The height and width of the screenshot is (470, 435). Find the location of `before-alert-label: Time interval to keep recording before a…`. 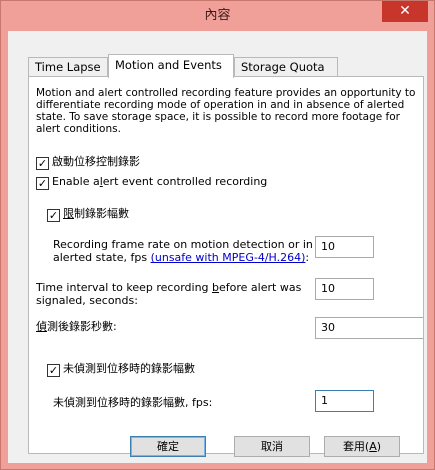

before-alert-label: Time interval to keep recording before a… is located at coordinates (169, 294).